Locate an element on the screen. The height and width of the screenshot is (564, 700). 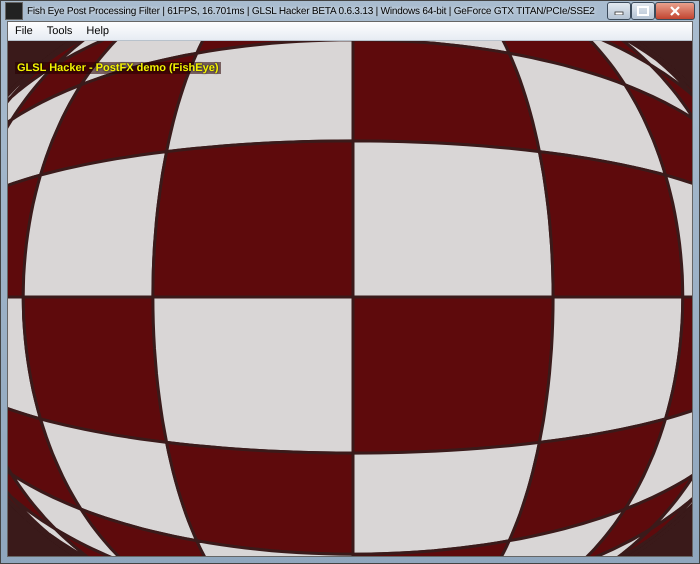
maximize-icon is located at coordinates (643, 11).